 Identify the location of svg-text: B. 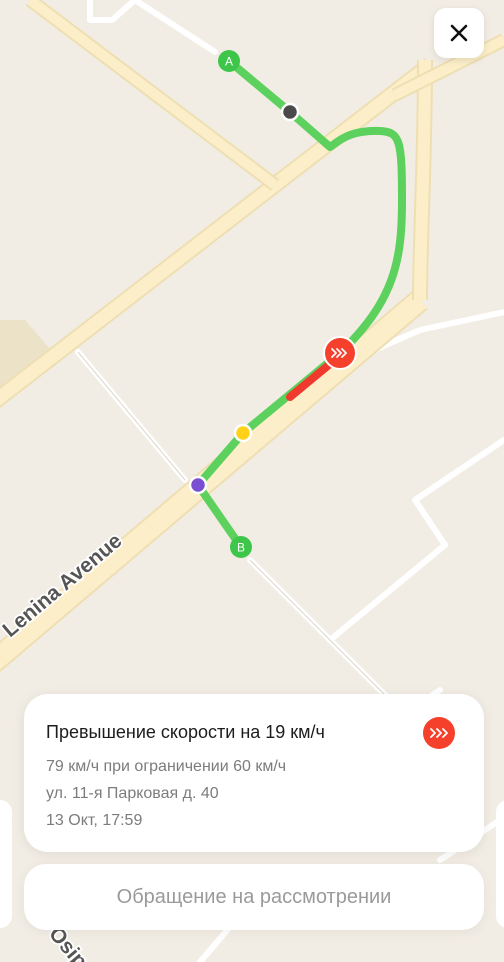
(241, 548).